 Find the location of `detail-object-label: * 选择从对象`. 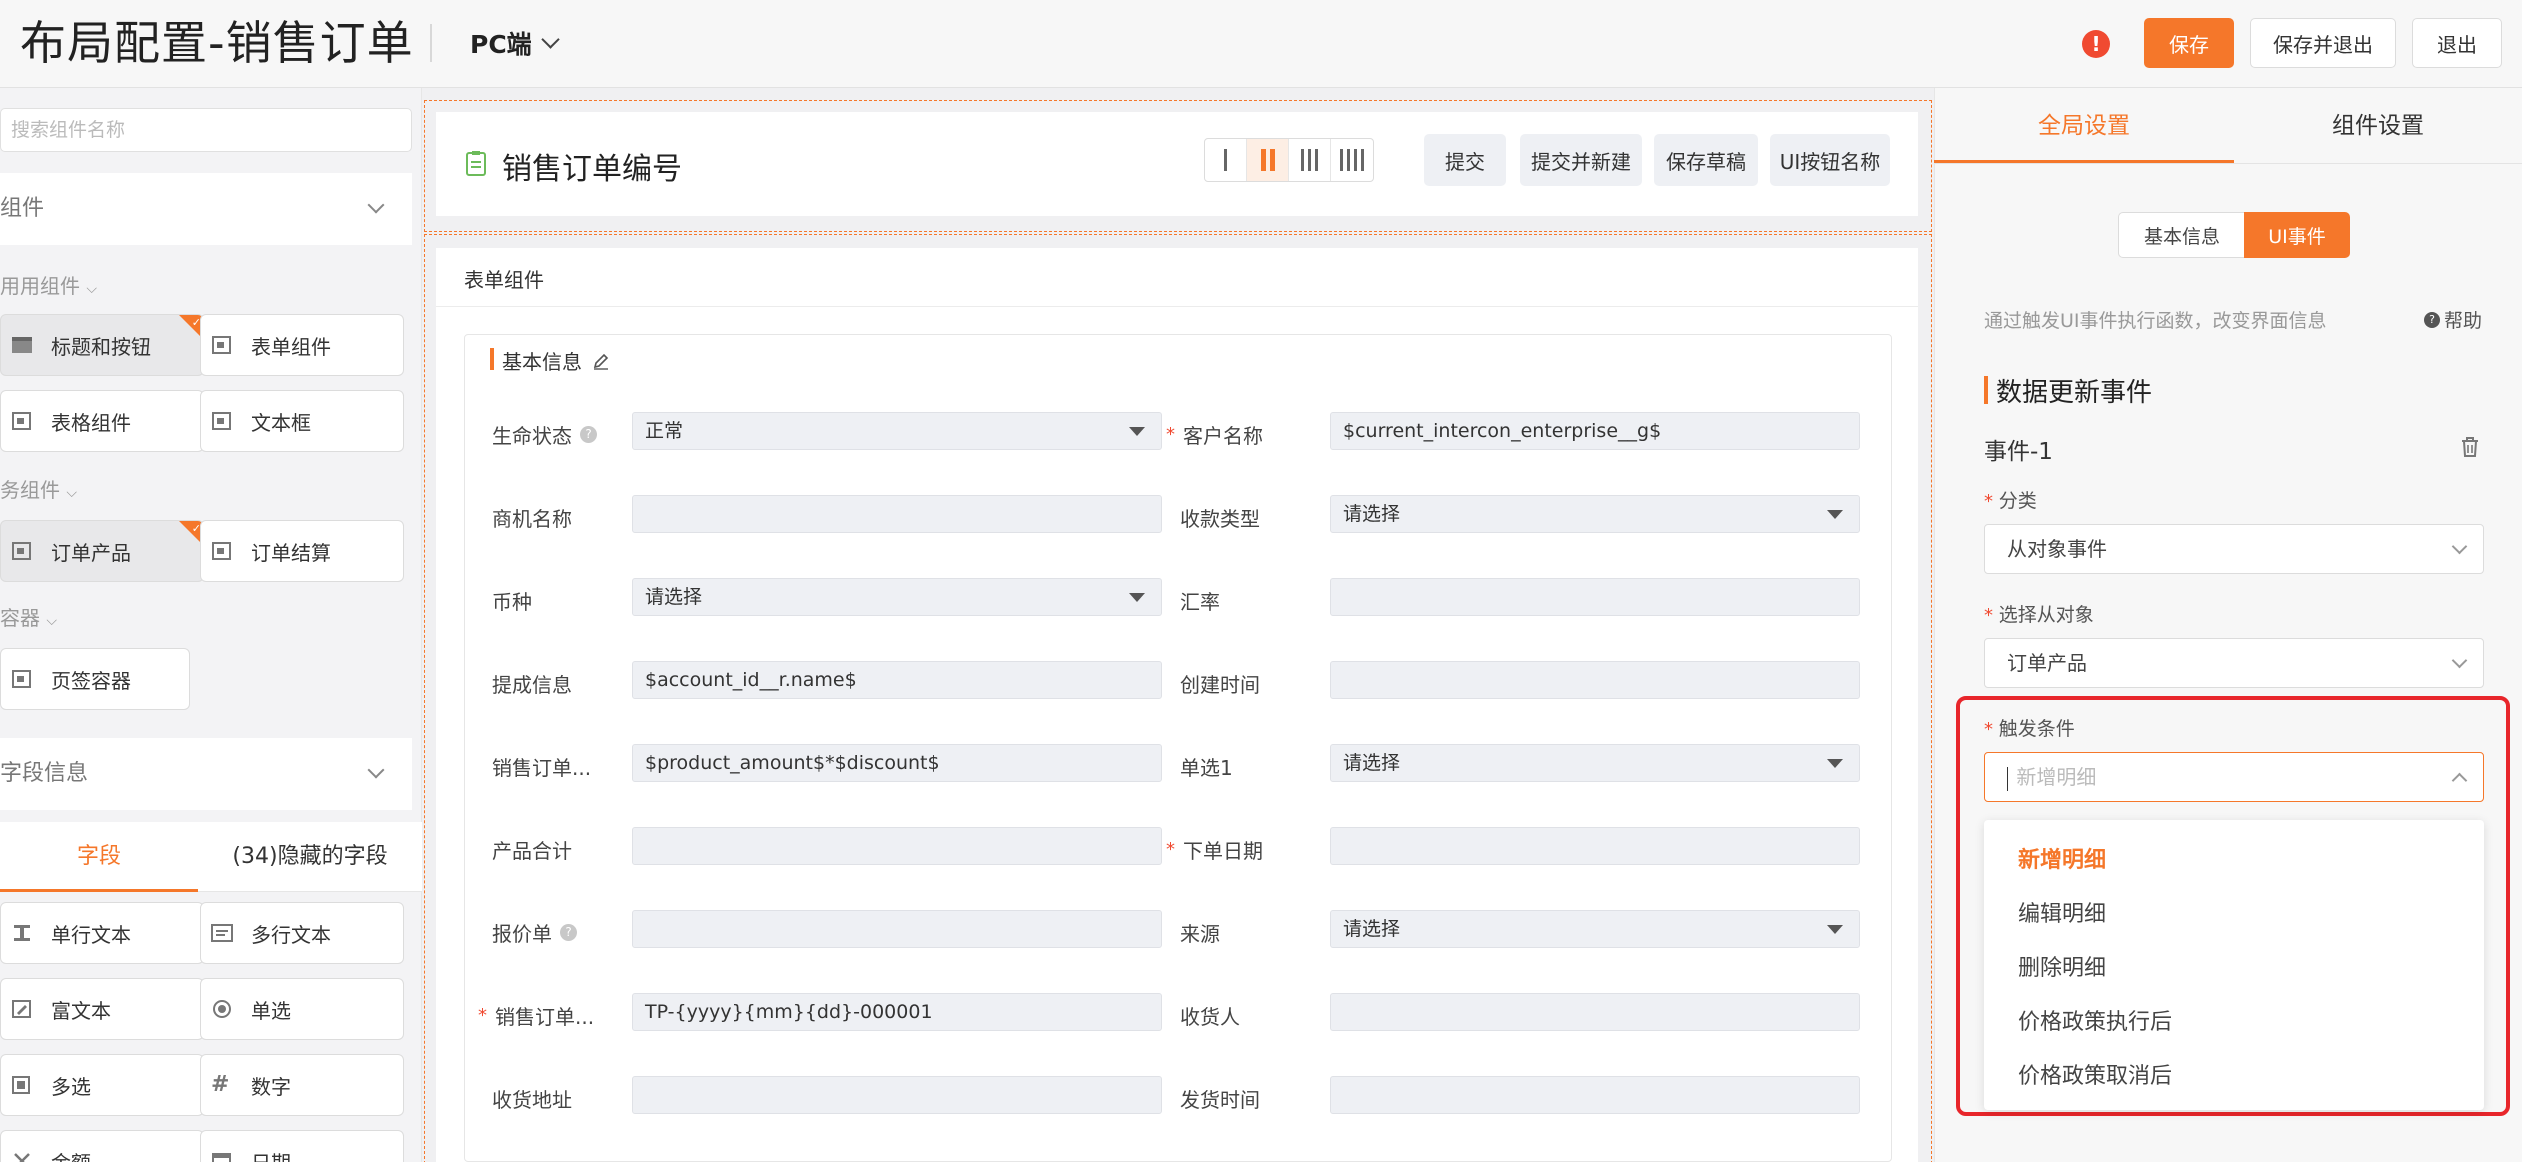

detail-object-label: * 选择从对象 is located at coordinates (2039, 615).